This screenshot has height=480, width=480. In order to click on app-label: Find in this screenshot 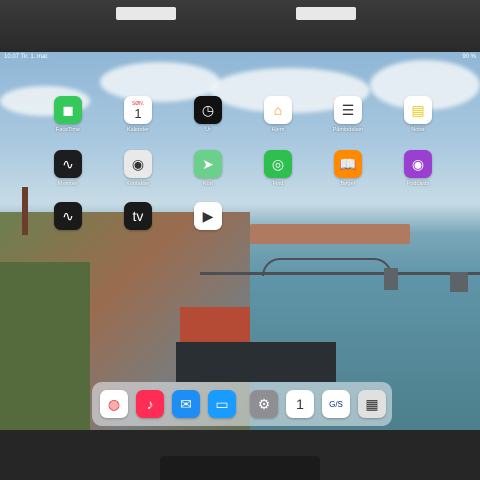, I will do `click(278, 184)`.